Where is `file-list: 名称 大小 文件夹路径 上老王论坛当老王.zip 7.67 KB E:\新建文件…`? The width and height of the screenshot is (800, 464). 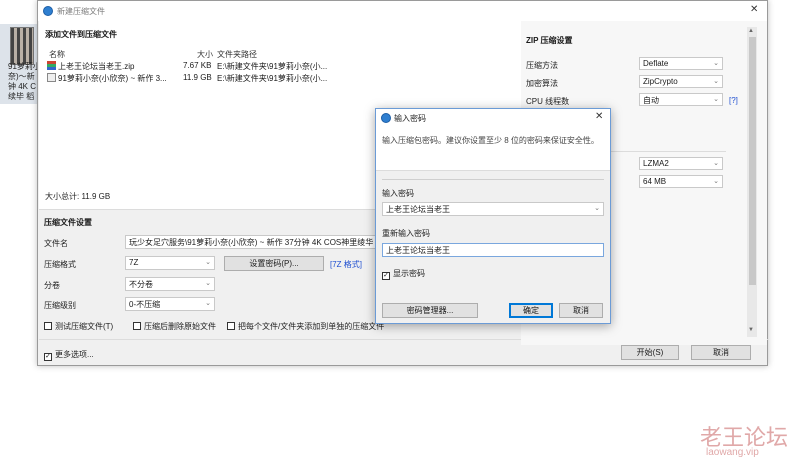 file-list: 名称 大小 文件夹路径 上老王论坛当老王.zip 7.67 KB E:\新建文件… is located at coordinates (203, 117).